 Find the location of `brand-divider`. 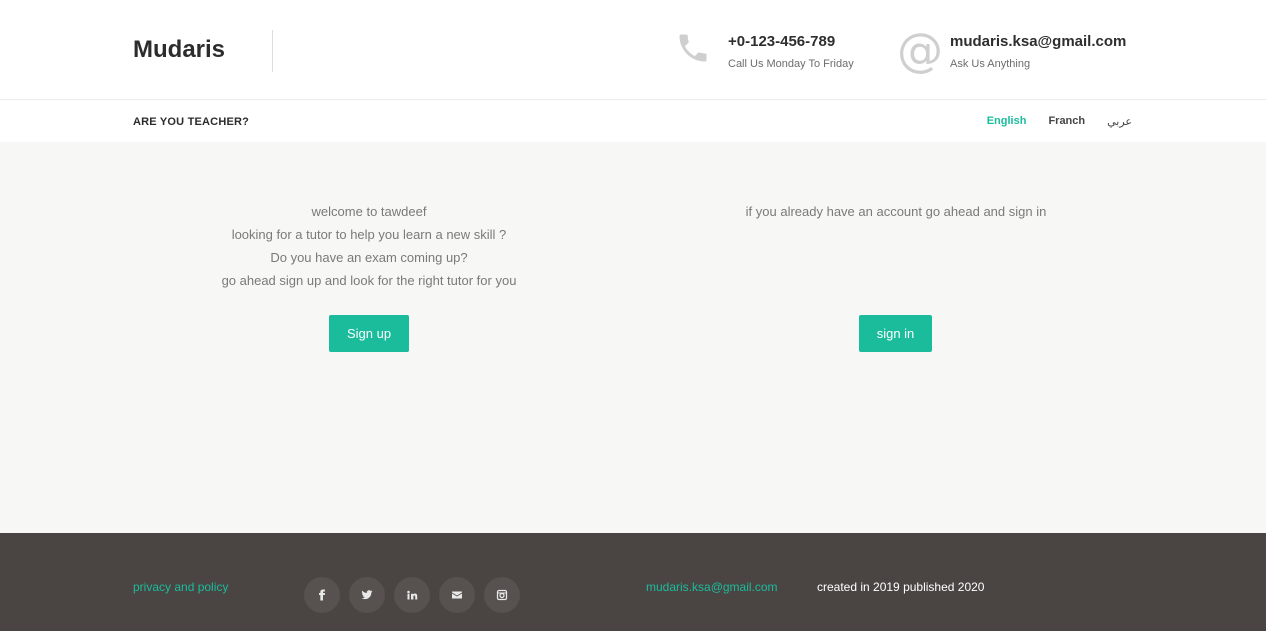

brand-divider is located at coordinates (272, 51).